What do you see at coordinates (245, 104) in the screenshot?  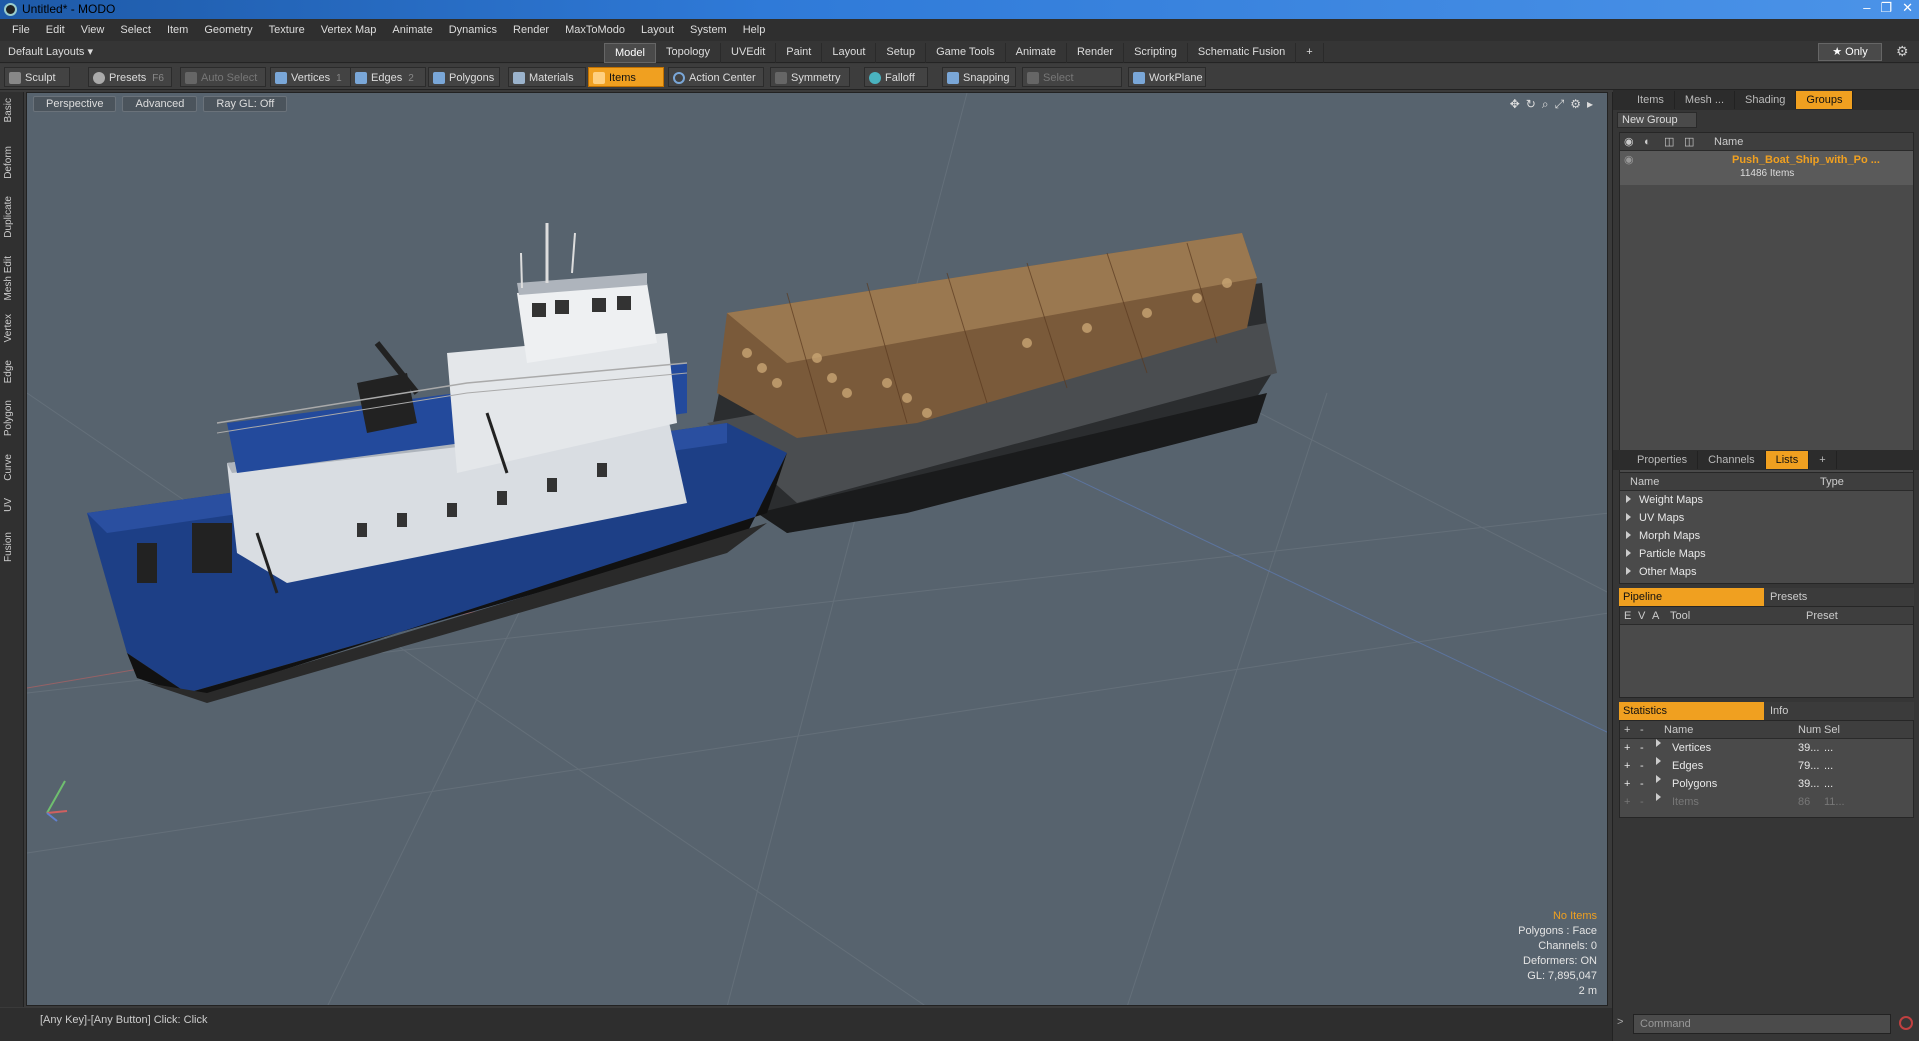 I see `raygl-toggle: Ray GL: Off` at bounding box center [245, 104].